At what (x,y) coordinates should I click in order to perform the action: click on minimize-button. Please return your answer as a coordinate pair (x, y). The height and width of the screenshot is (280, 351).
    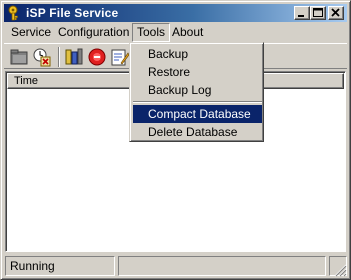
    Looking at the image, I should click on (302, 13).